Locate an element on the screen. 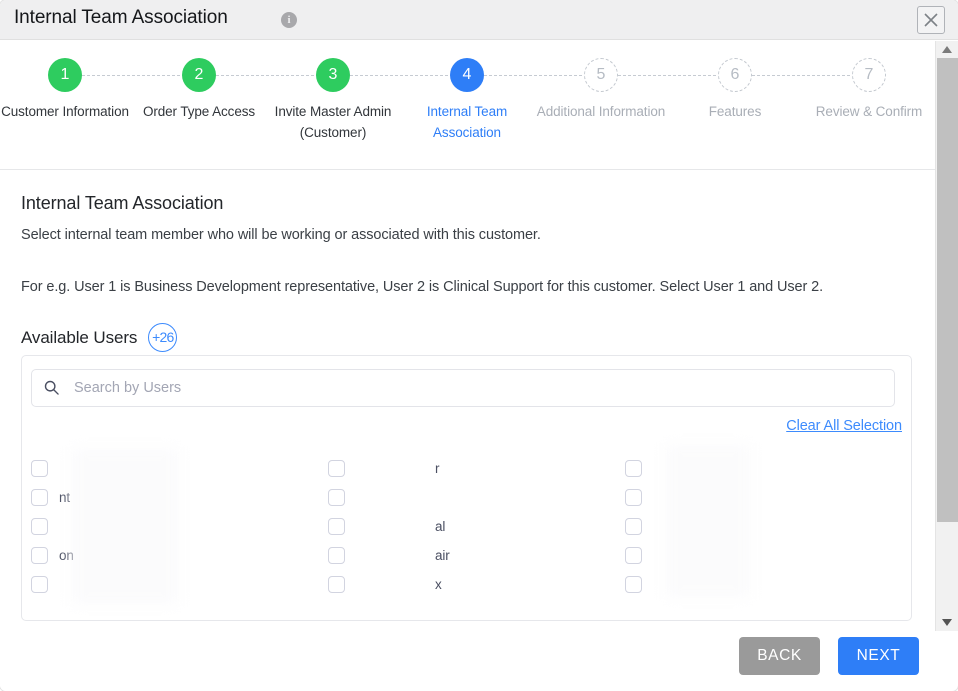 Image resolution: width=958 pixels, height=691 pixels. step-bubble-1: 1 is located at coordinates (65, 75).